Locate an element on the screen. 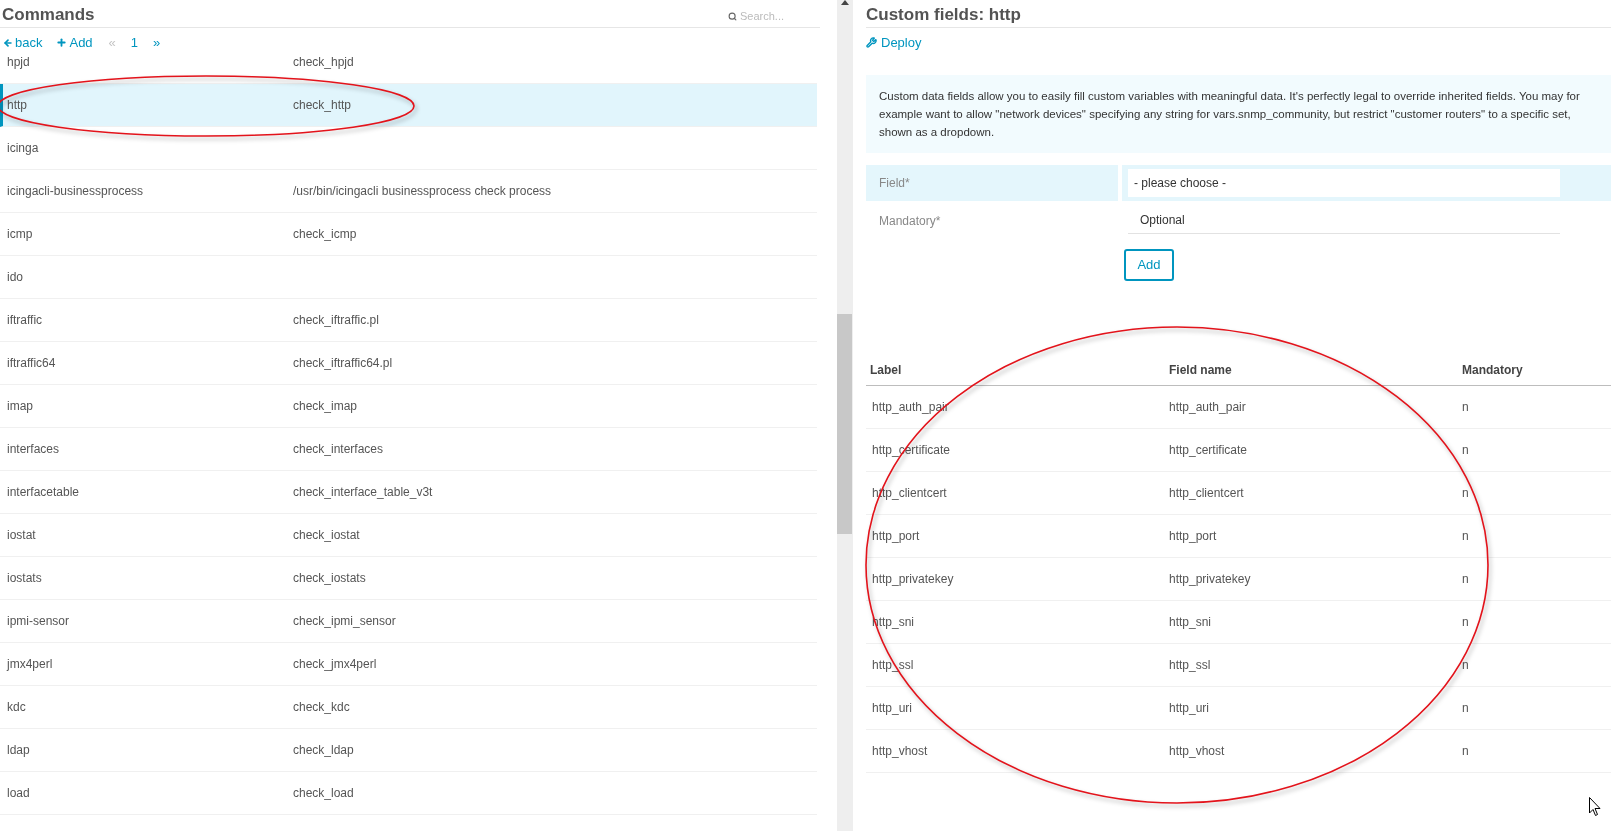 This screenshot has width=1611, height=831. command-name: iftraffic is located at coordinates (25, 320).